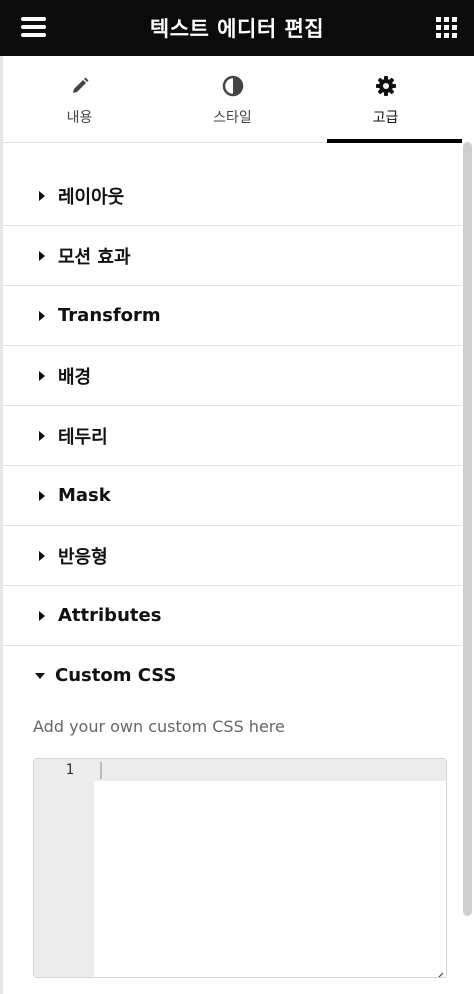 Image resolution: width=474 pixels, height=994 pixels. Describe the element at coordinates (232, 196) in the screenshot. I see `section-layout: 레이아웃` at that location.